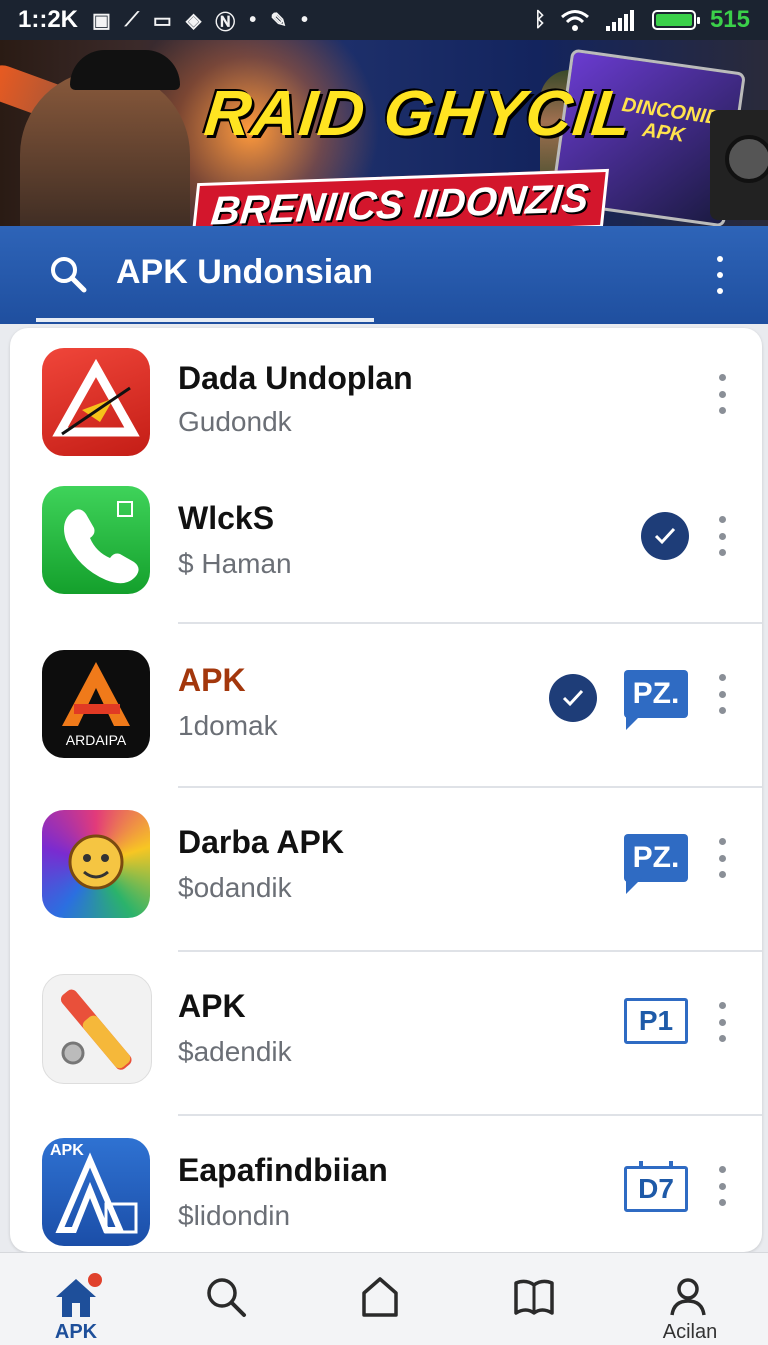 The height and width of the screenshot is (1345, 768). Describe the element at coordinates (244, 272) in the screenshot. I see `search-title: APK Undonsian` at that location.